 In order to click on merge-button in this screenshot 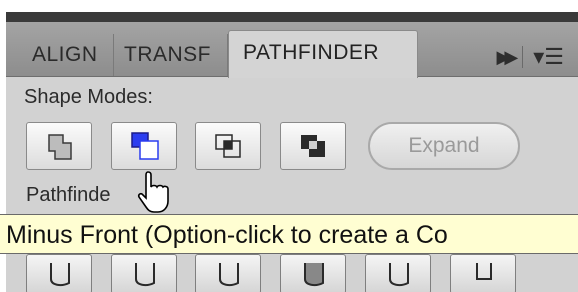, I will do `click(228, 273)`.